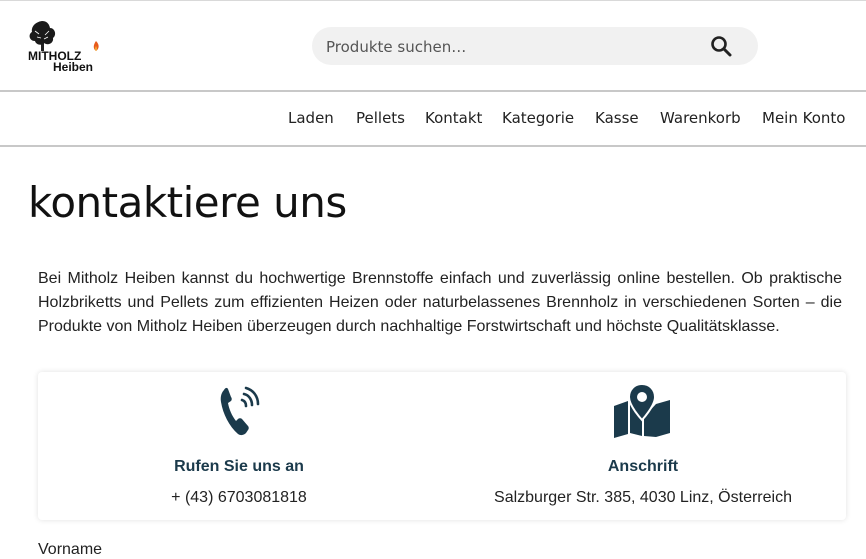 The width and height of the screenshot is (866, 559). I want to click on page-title: kontaktiere uns, so click(187, 202).